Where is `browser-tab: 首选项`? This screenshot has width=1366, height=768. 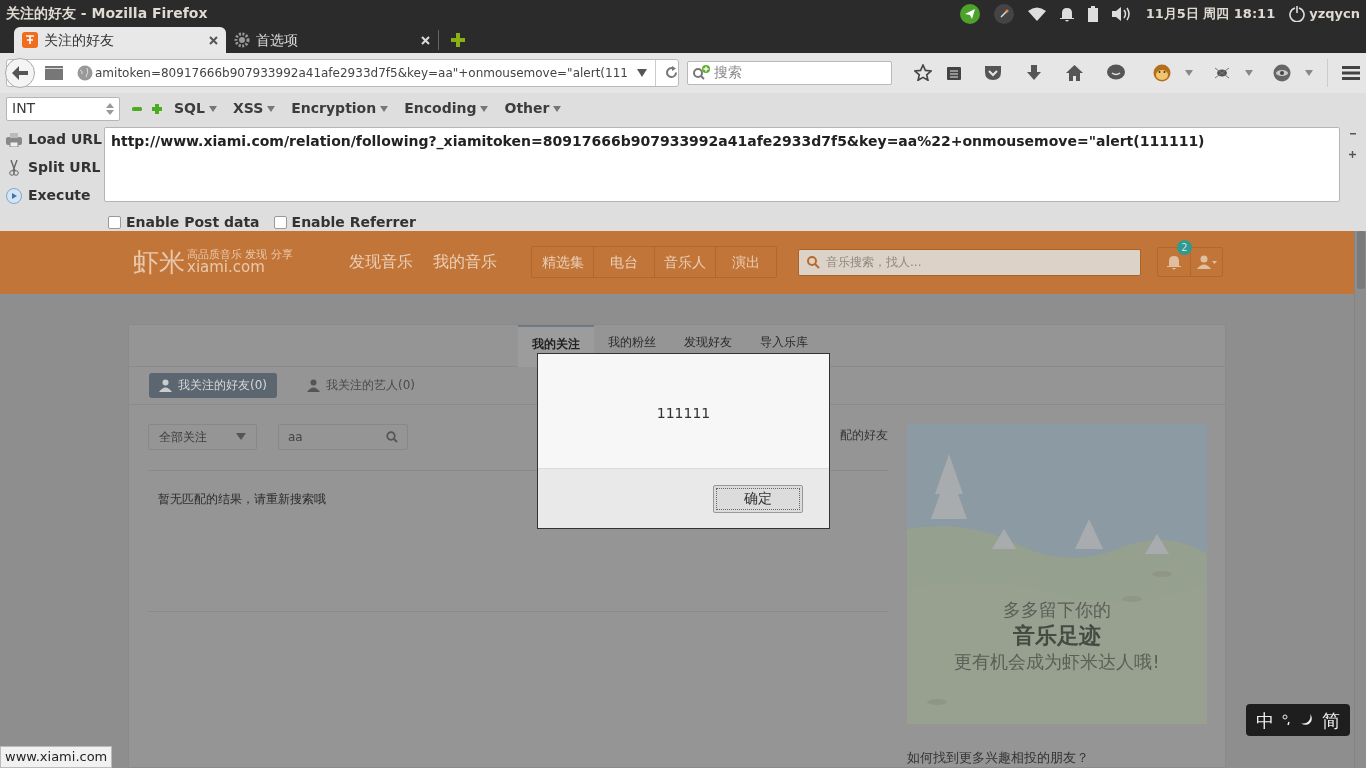
browser-tab: 首选项 is located at coordinates (332, 40).